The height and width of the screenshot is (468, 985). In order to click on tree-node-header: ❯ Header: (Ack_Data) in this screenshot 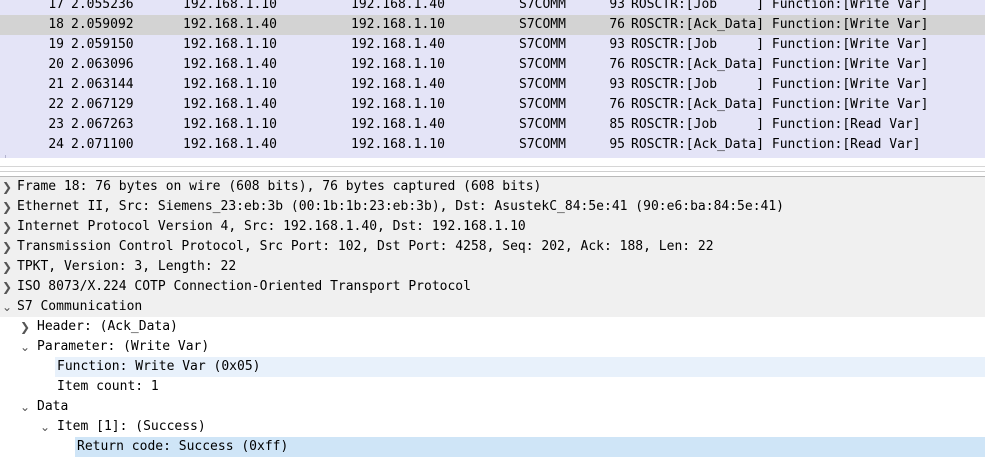, I will do `click(492, 327)`.